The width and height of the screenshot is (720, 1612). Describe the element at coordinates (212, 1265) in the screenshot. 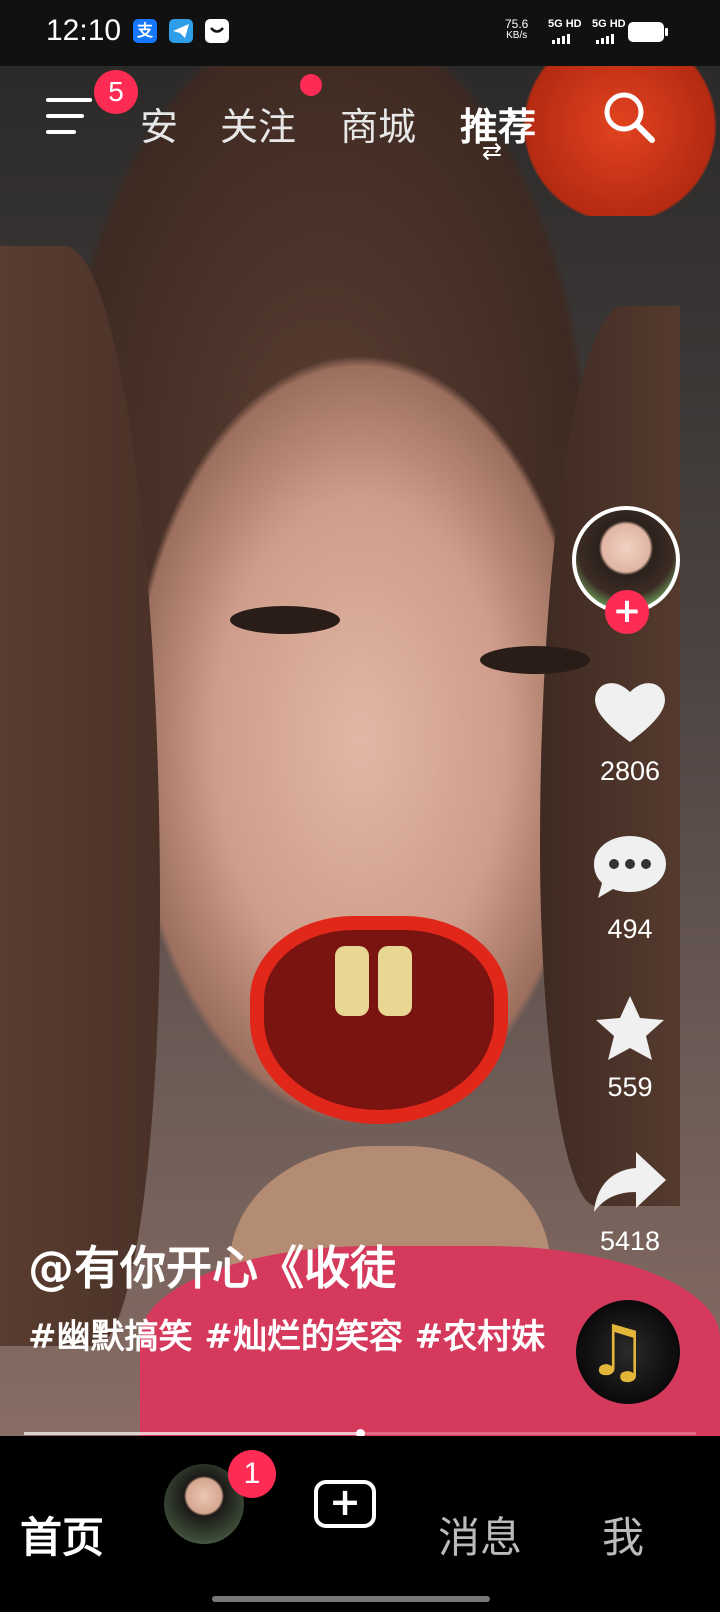

I see `author-name: @有你开心《收徒` at that location.